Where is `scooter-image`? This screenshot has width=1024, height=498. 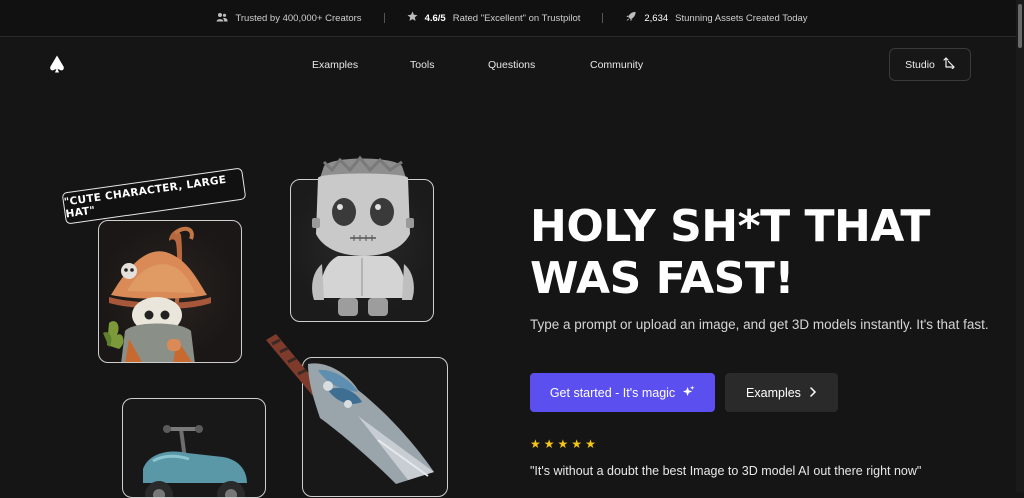
scooter-image is located at coordinates (195, 461).